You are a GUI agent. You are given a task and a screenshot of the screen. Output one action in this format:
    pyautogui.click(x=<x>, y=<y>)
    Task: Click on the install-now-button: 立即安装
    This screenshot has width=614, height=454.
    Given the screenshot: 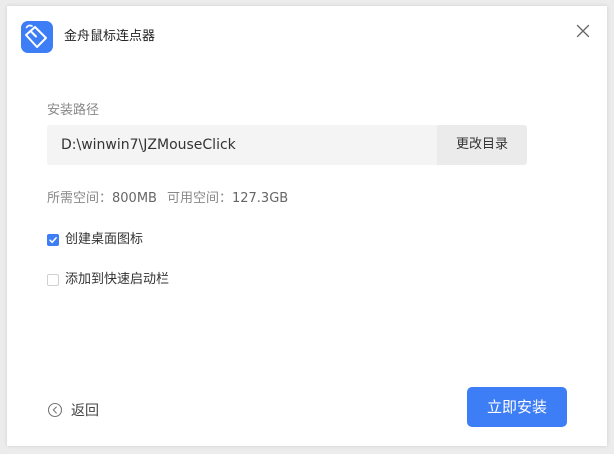 What is the action you would take?
    pyautogui.click(x=517, y=407)
    